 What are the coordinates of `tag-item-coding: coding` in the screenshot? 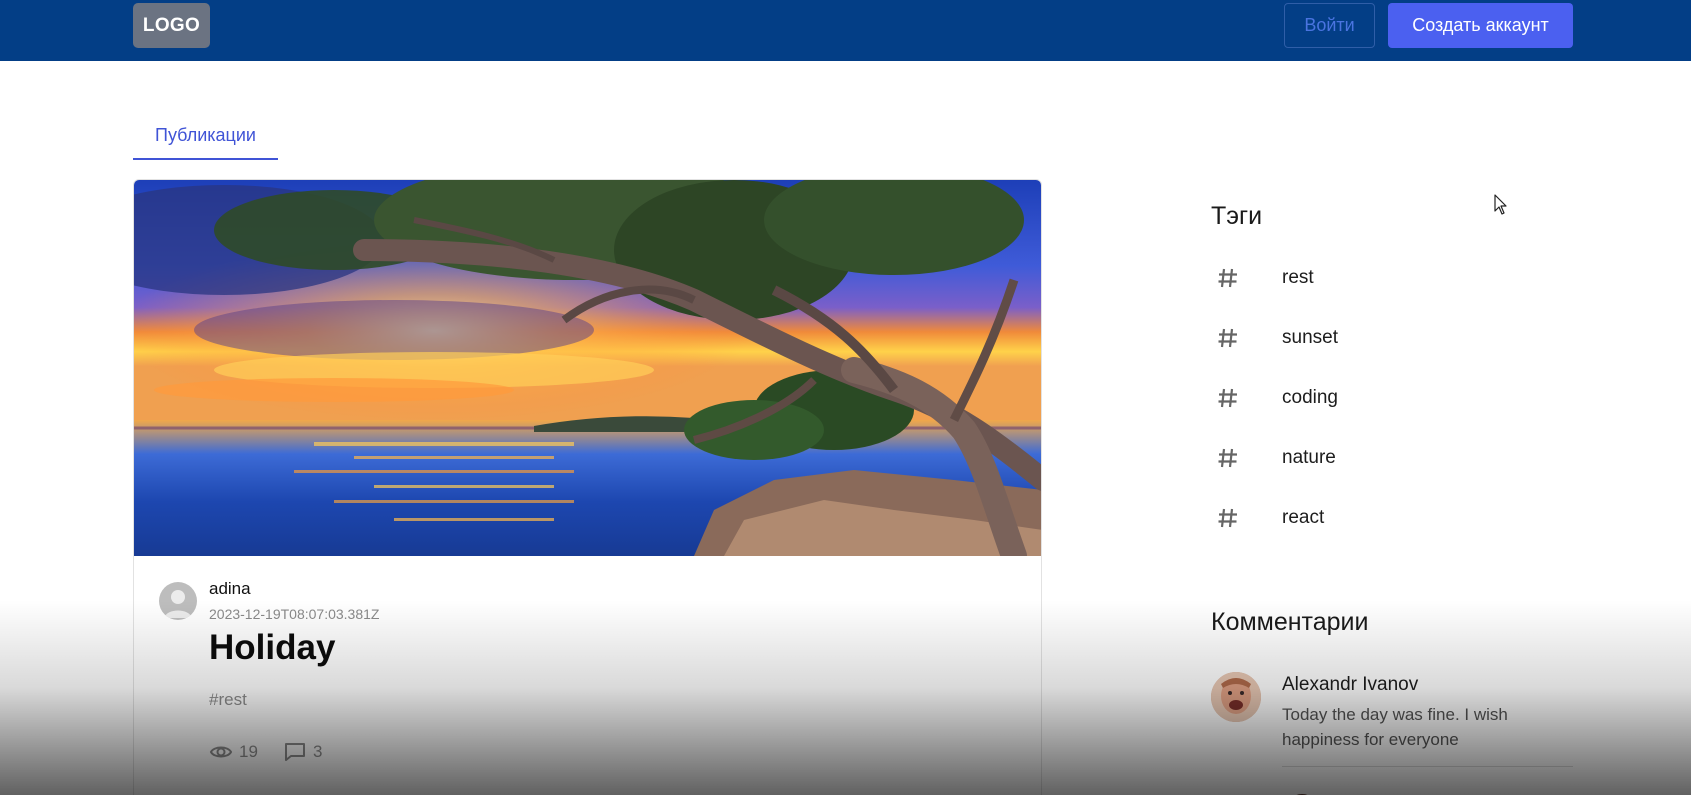 It's located at (1392, 398).